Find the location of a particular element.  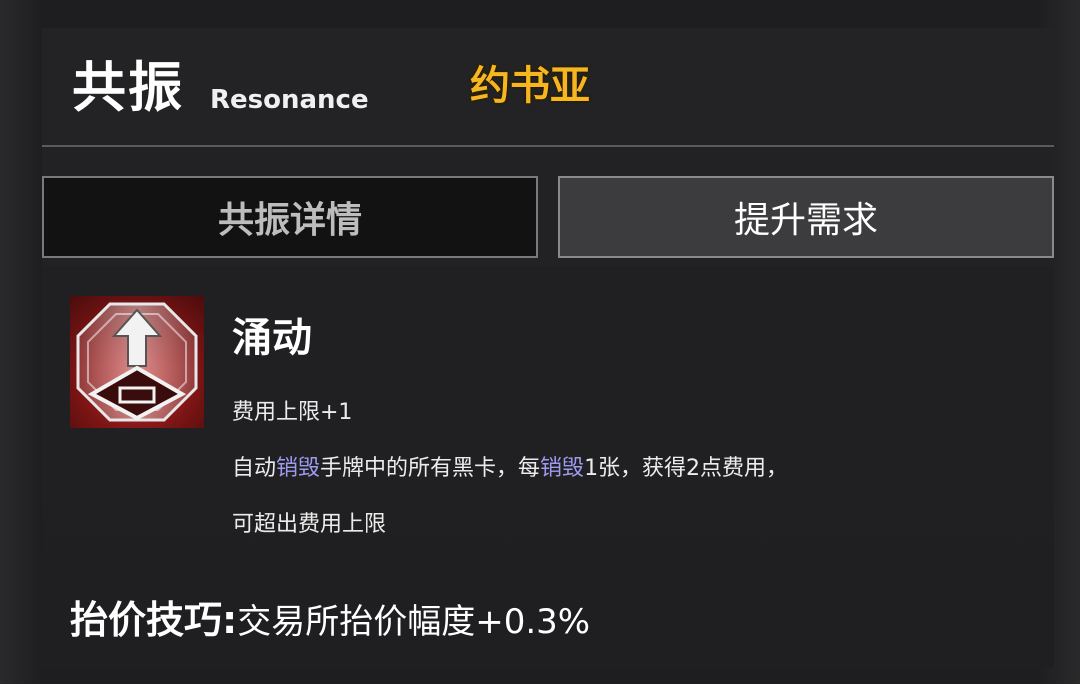

character-name: 约书亚 is located at coordinates (530, 86).